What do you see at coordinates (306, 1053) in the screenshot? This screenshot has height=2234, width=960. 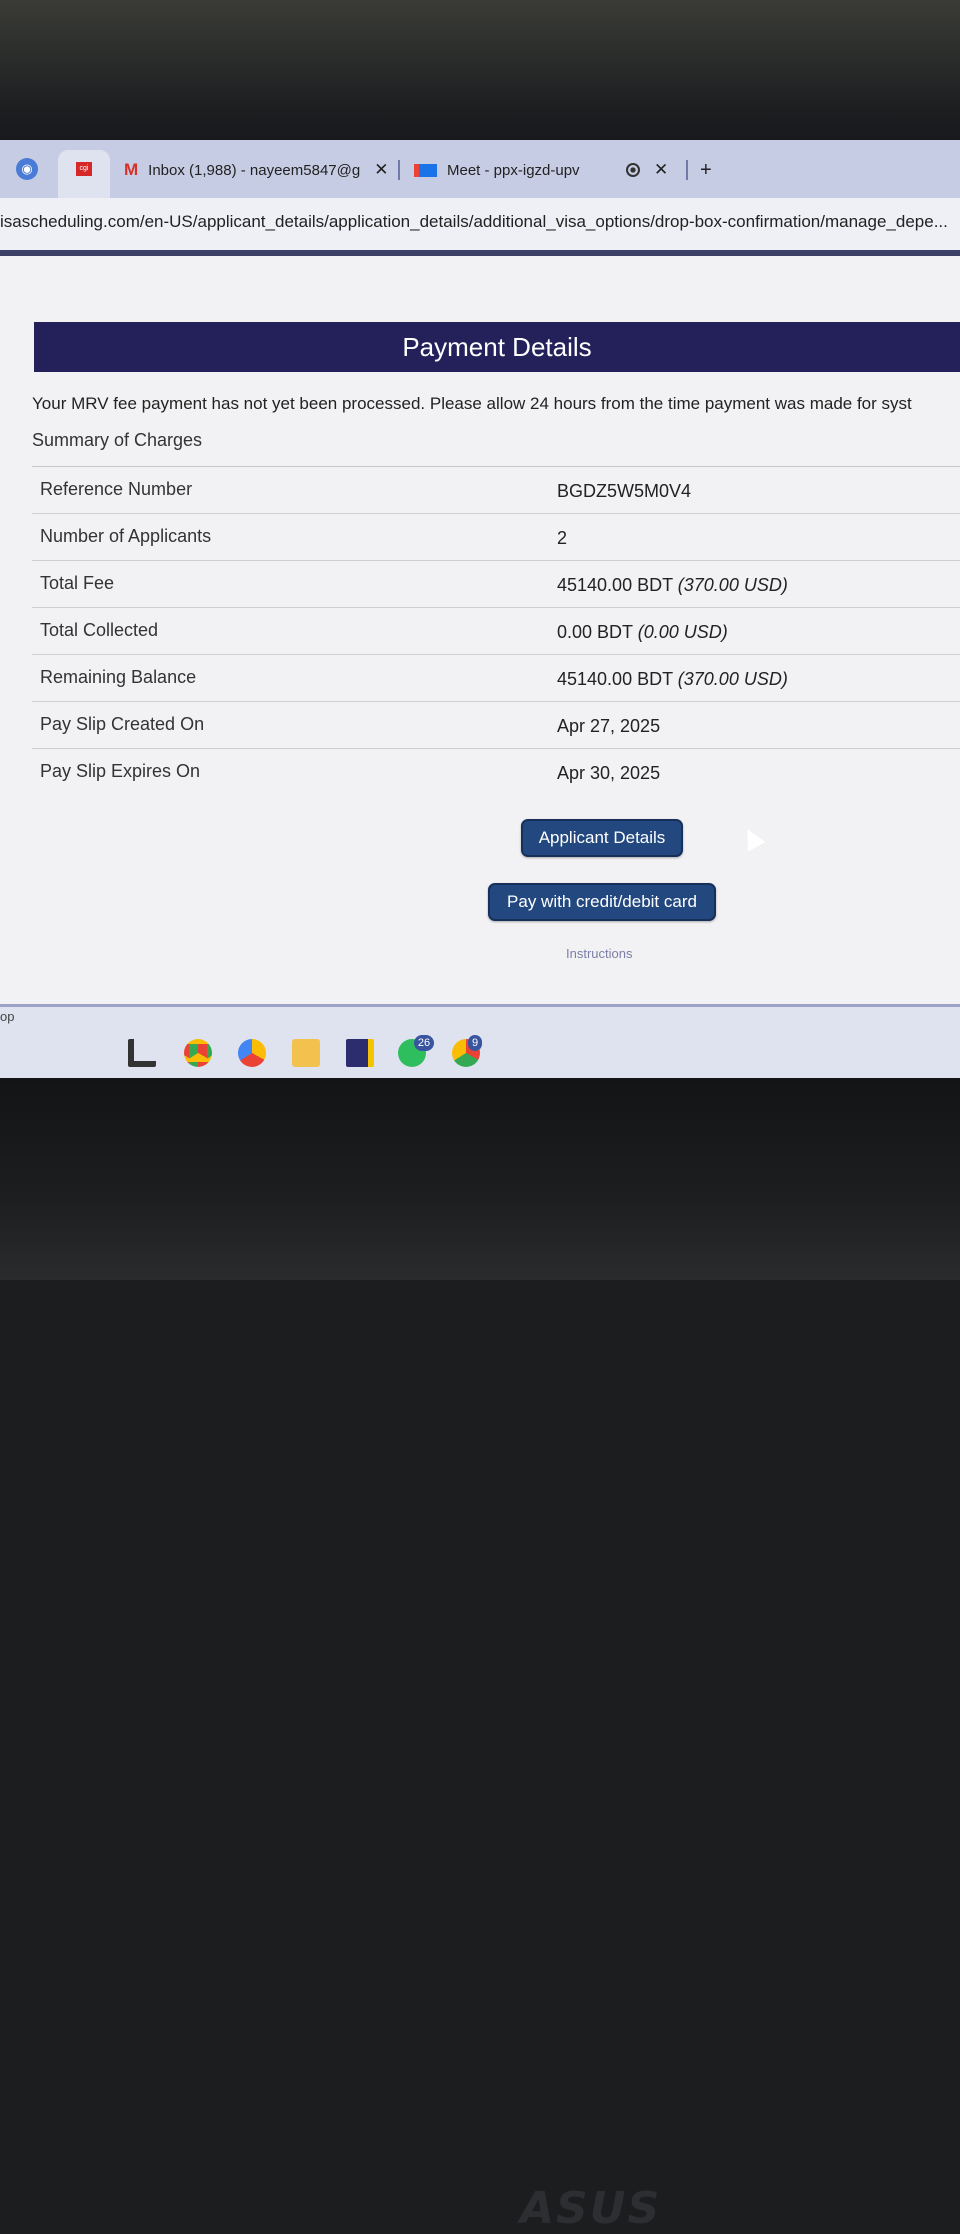 I see `file-explorer-icon` at bounding box center [306, 1053].